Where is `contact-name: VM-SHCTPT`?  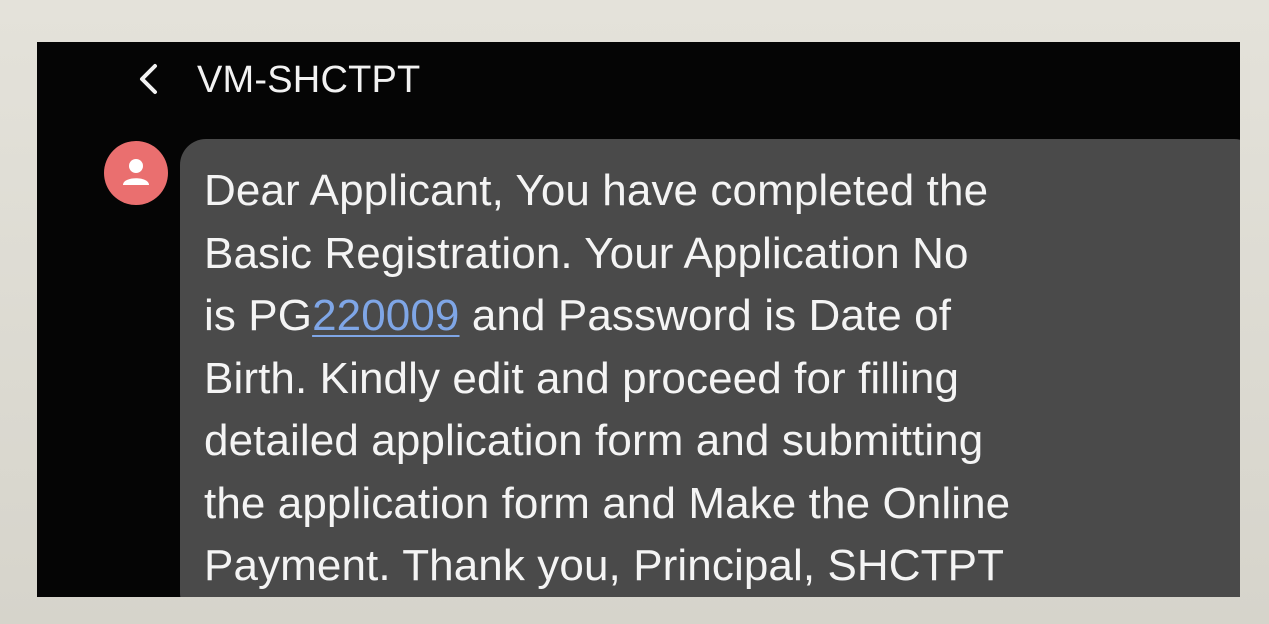 contact-name: VM-SHCTPT is located at coordinates (309, 80).